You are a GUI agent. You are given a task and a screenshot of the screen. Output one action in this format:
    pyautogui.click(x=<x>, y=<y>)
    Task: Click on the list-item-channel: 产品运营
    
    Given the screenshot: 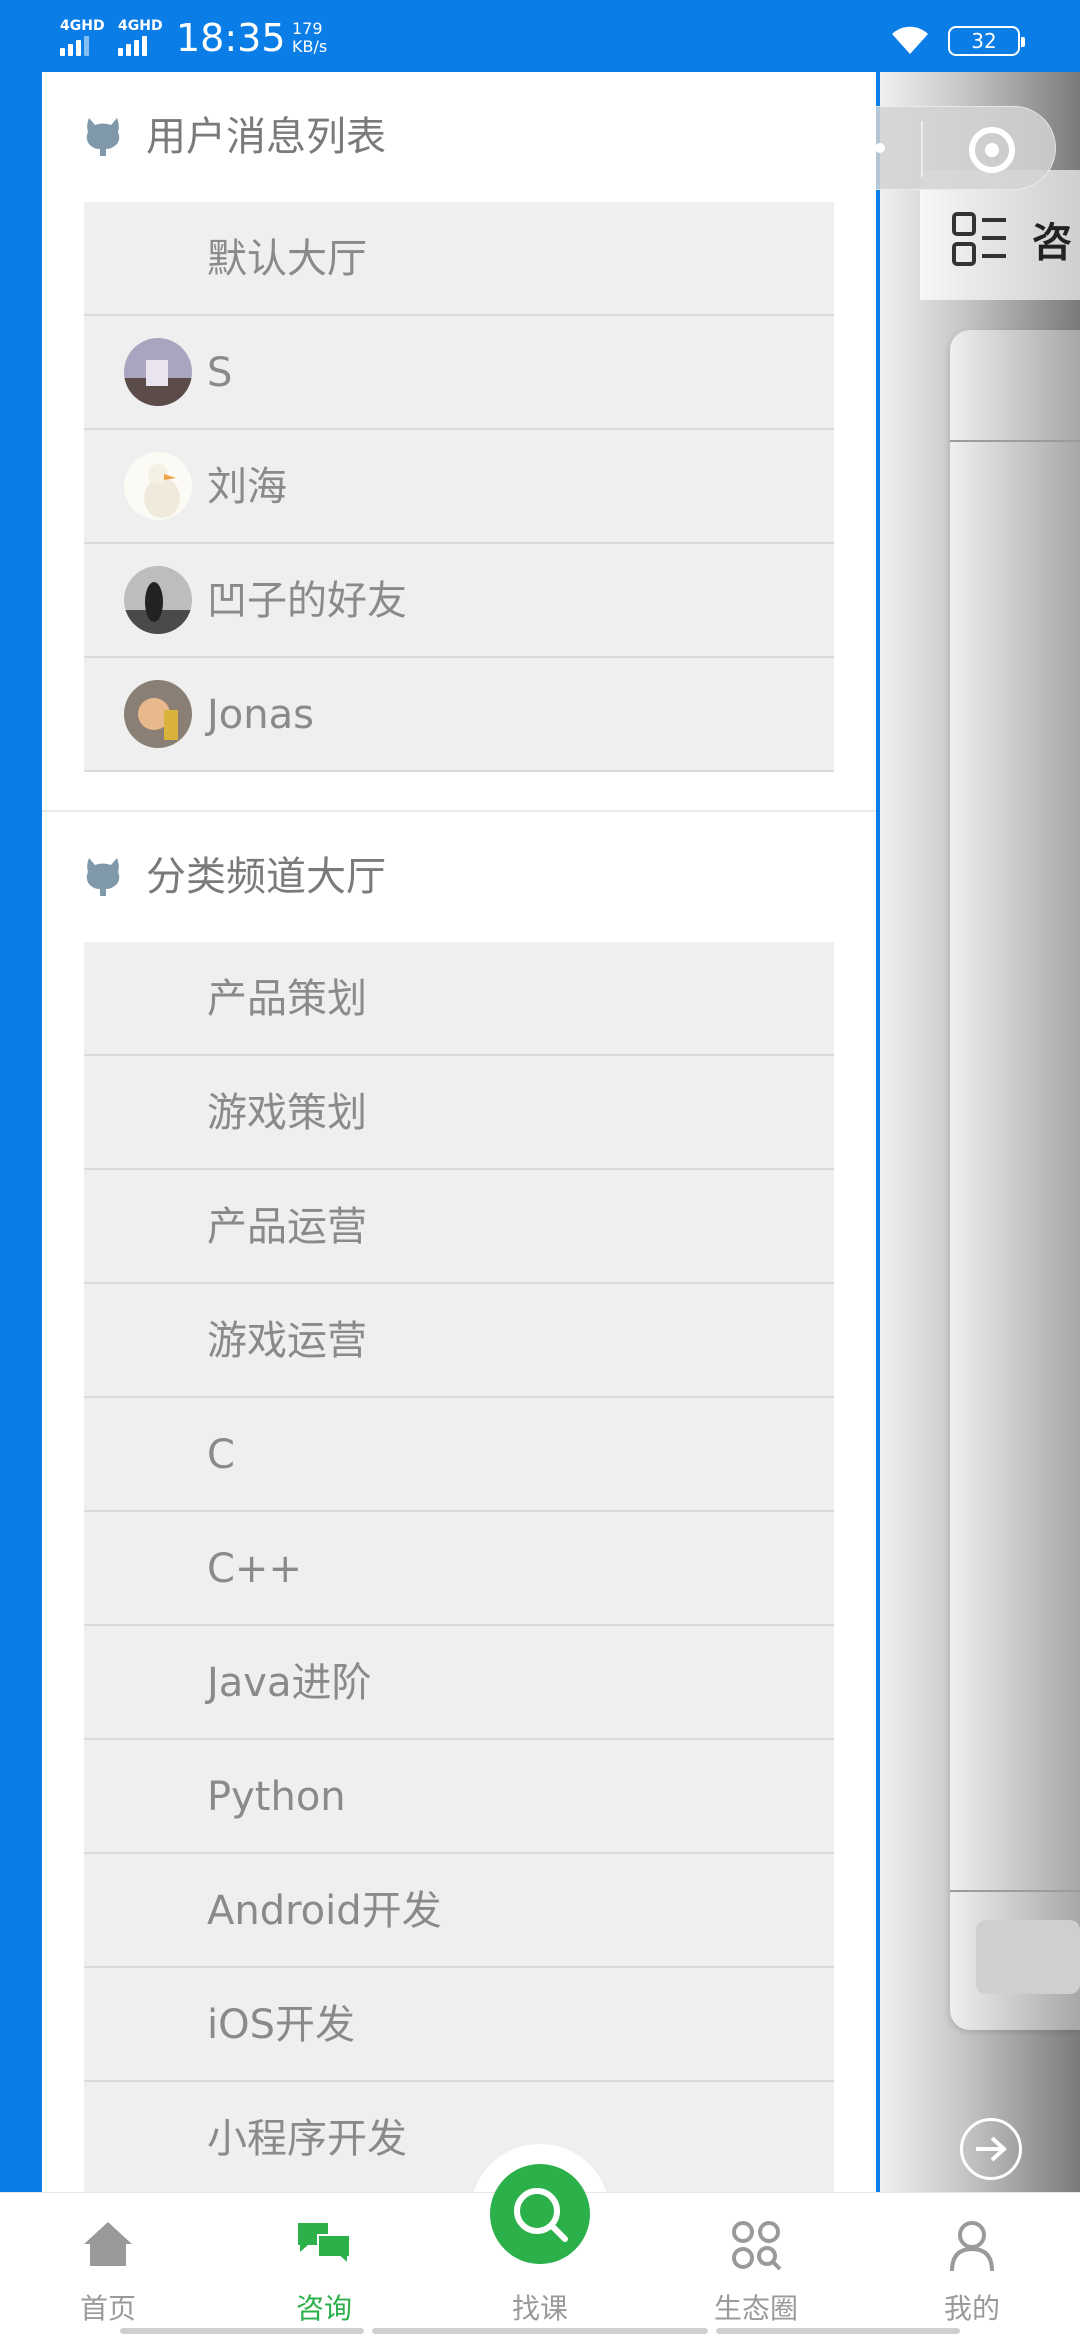 What is the action you would take?
    pyautogui.click(x=459, y=1227)
    